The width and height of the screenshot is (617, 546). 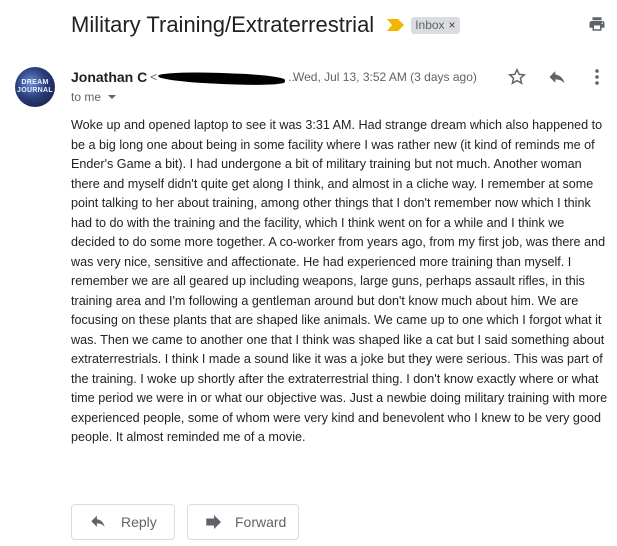 What do you see at coordinates (154, 77) in the screenshot?
I see `sender-email-prefix: <` at bounding box center [154, 77].